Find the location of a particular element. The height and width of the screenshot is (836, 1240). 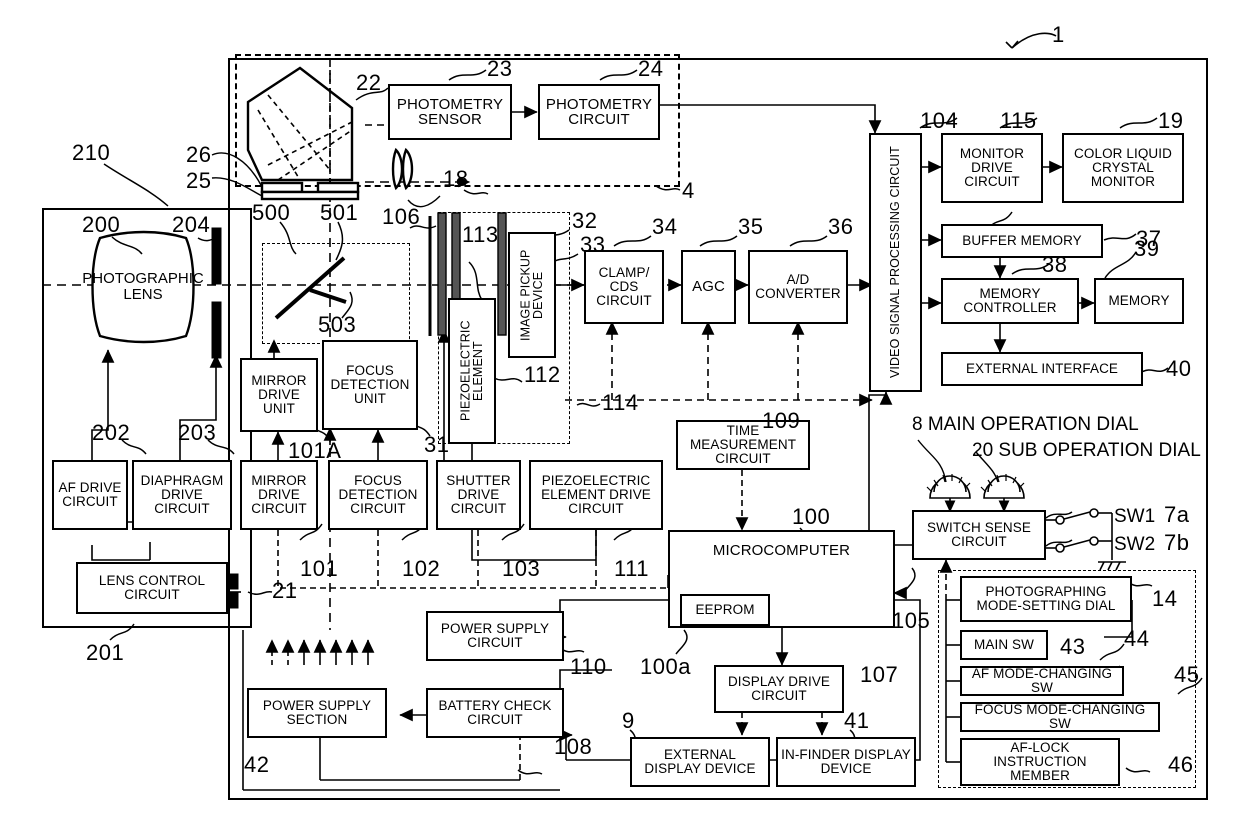

ref-22: 22 is located at coordinates (369, 82).